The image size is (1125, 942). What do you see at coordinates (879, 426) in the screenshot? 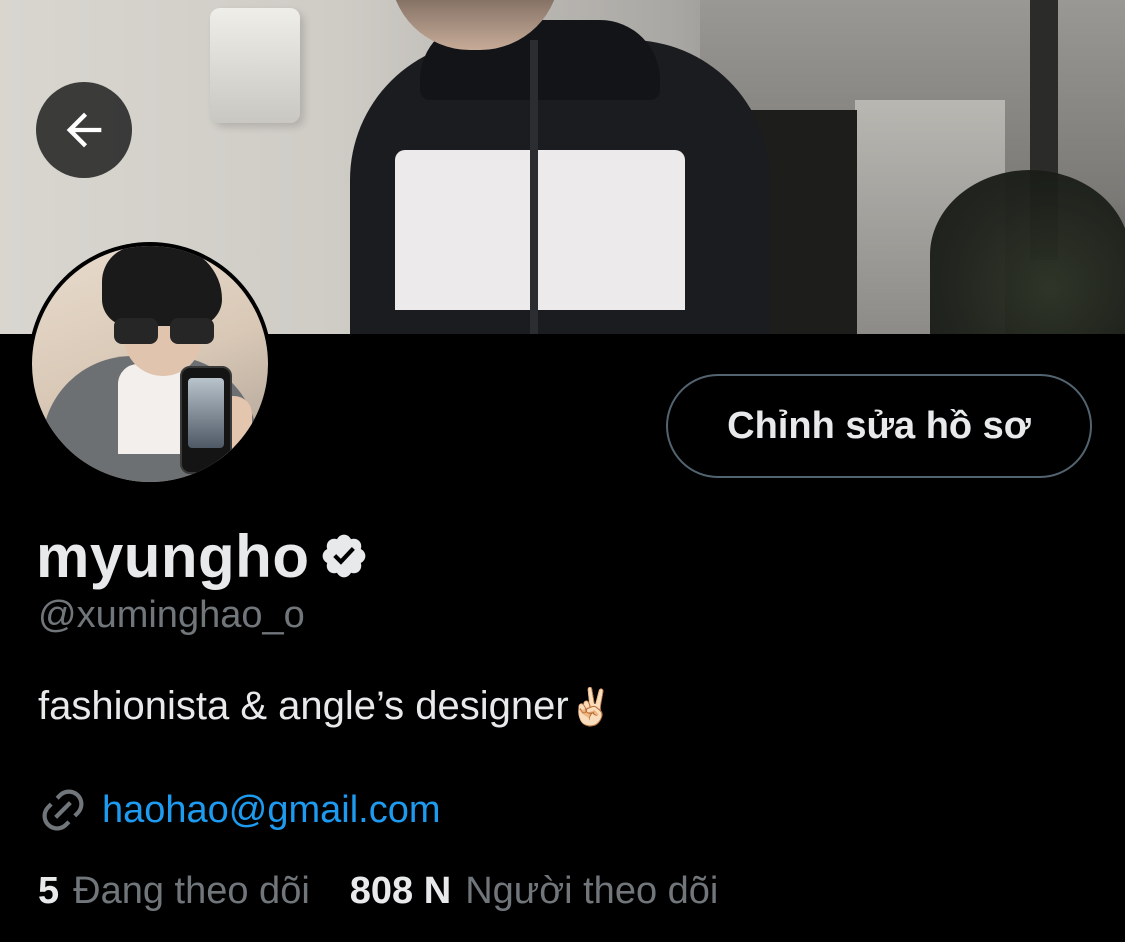
I see `edit-profile-button: Chỉnh sửa hồ sơ` at bounding box center [879, 426].